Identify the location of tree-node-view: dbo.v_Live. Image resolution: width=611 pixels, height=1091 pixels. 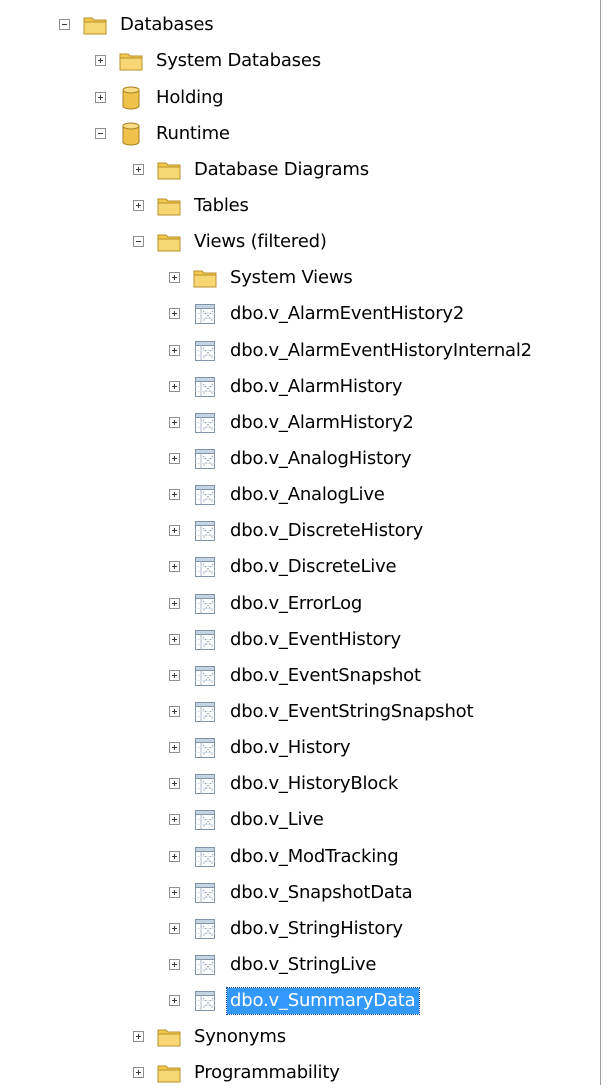
(248, 819).